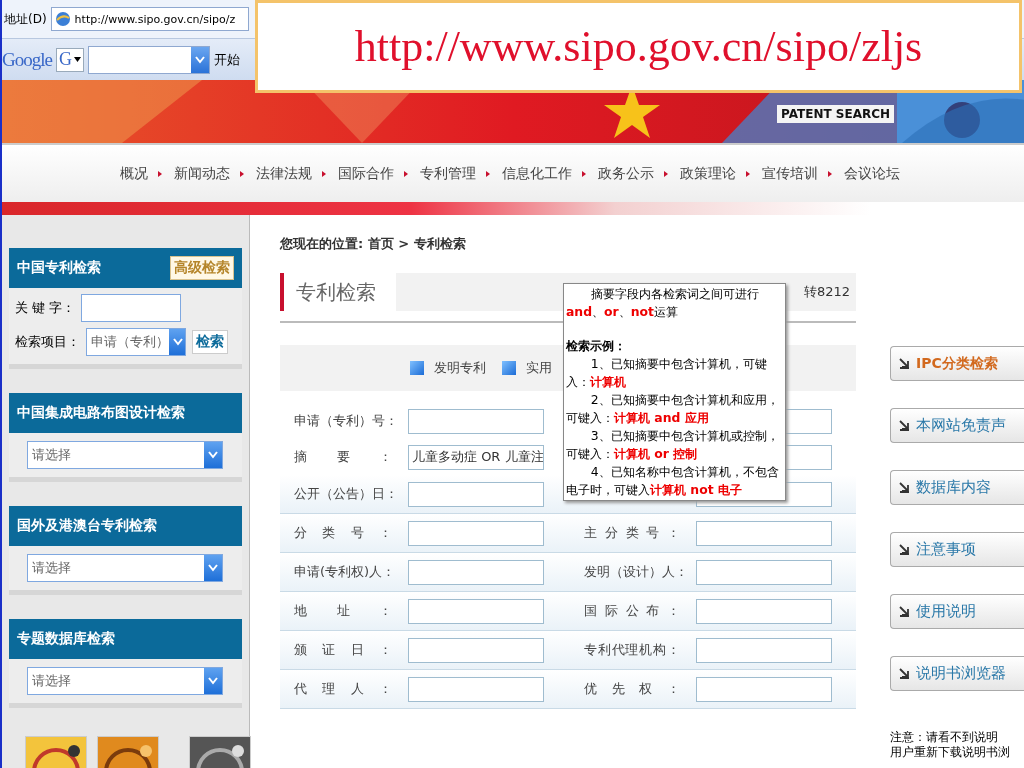 The width and height of the screenshot is (1024, 768). Describe the element at coordinates (101, 413) in the screenshot. I see `section-title: 中国集成电路布图设计检索` at that location.